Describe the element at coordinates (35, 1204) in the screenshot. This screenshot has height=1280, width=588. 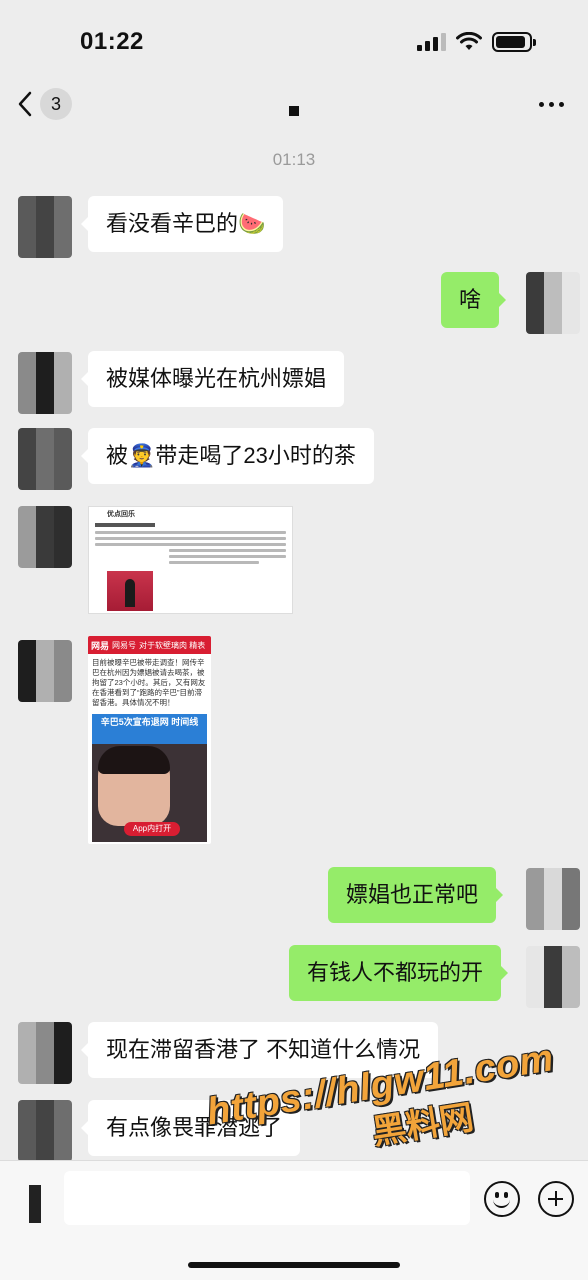
I see `voice-input-button` at that location.